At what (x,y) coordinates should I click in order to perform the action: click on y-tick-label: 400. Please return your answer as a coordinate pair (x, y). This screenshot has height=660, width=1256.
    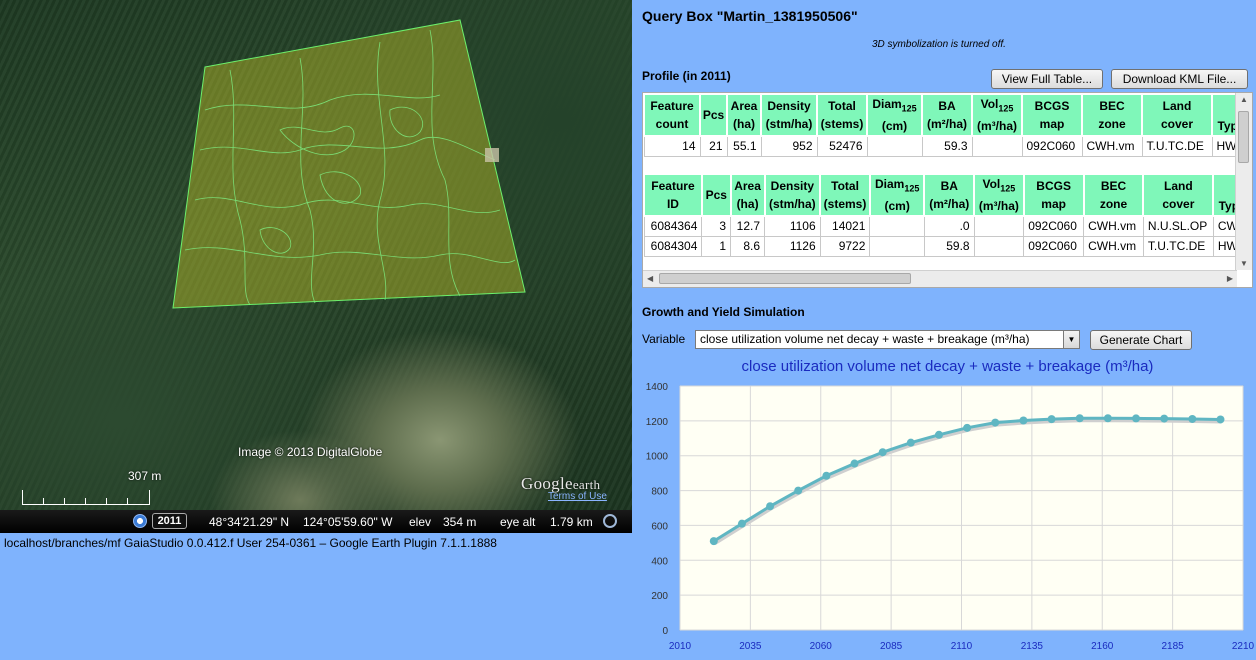
    Looking at the image, I should click on (659, 561).